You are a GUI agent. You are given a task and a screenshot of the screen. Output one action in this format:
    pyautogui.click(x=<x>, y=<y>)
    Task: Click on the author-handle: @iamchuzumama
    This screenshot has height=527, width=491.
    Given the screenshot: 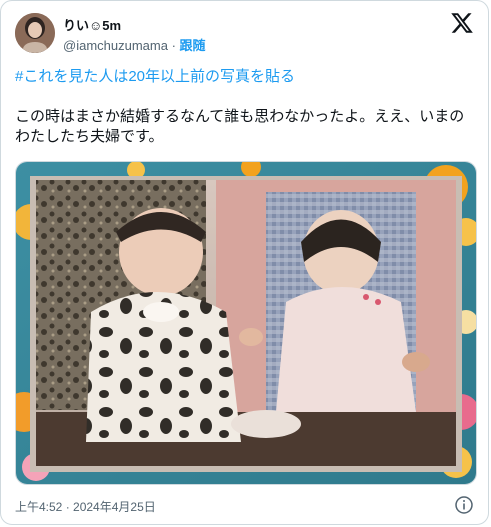 What is the action you would take?
    pyautogui.click(x=115, y=45)
    